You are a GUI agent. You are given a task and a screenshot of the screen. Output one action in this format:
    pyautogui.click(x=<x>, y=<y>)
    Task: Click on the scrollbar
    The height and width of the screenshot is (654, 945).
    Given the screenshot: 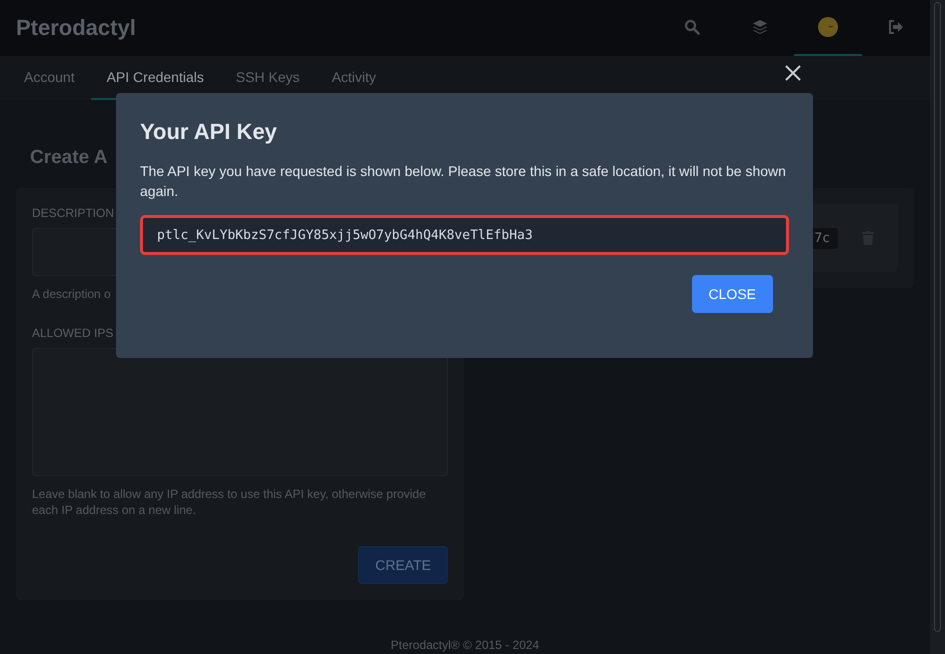 What is the action you would take?
    pyautogui.click(x=937, y=327)
    